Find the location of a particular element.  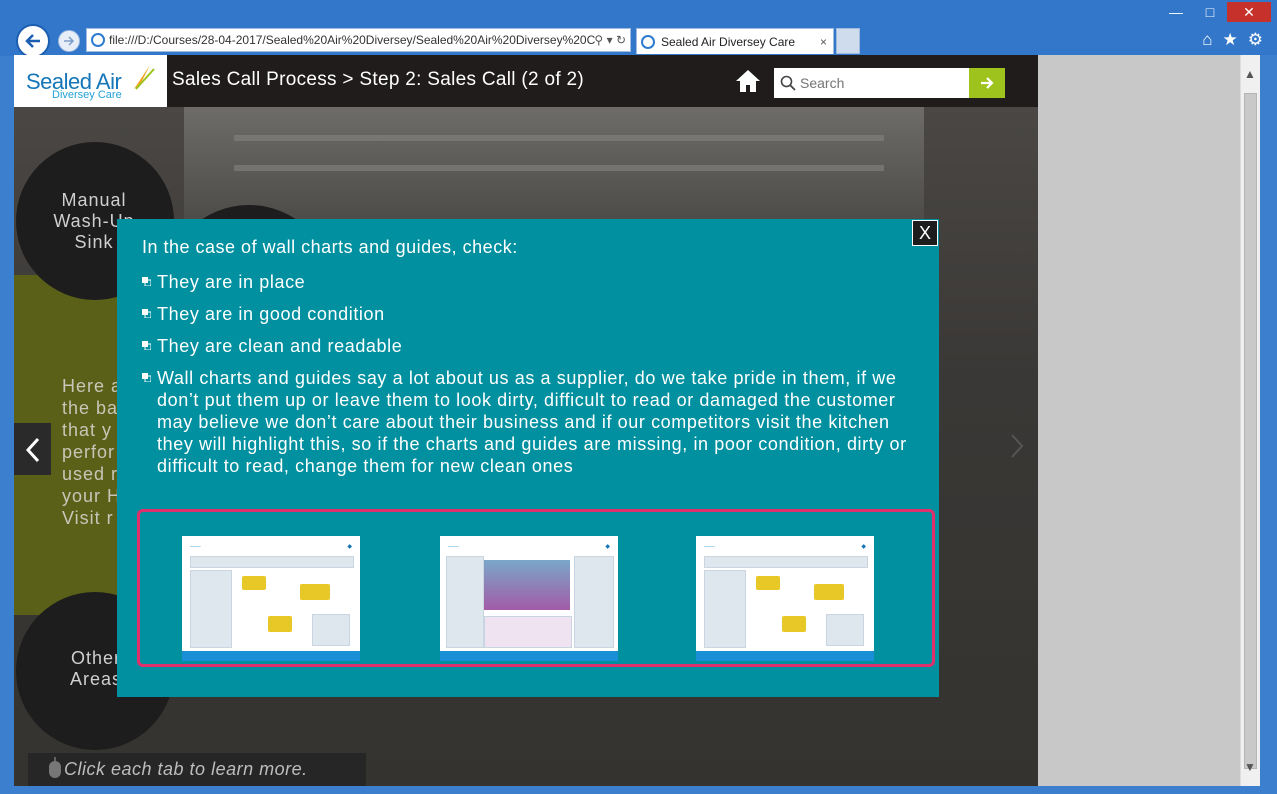

back-arrow-icon is located at coordinates (32, 41).